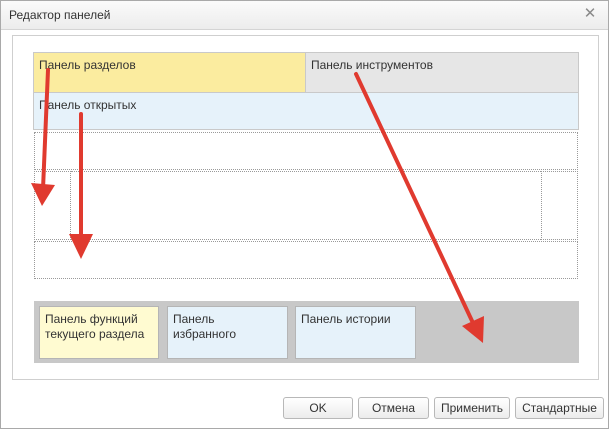 The image size is (609, 430). What do you see at coordinates (393, 408) in the screenshot?
I see `cancel-button: Отмена` at bounding box center [393, 408].